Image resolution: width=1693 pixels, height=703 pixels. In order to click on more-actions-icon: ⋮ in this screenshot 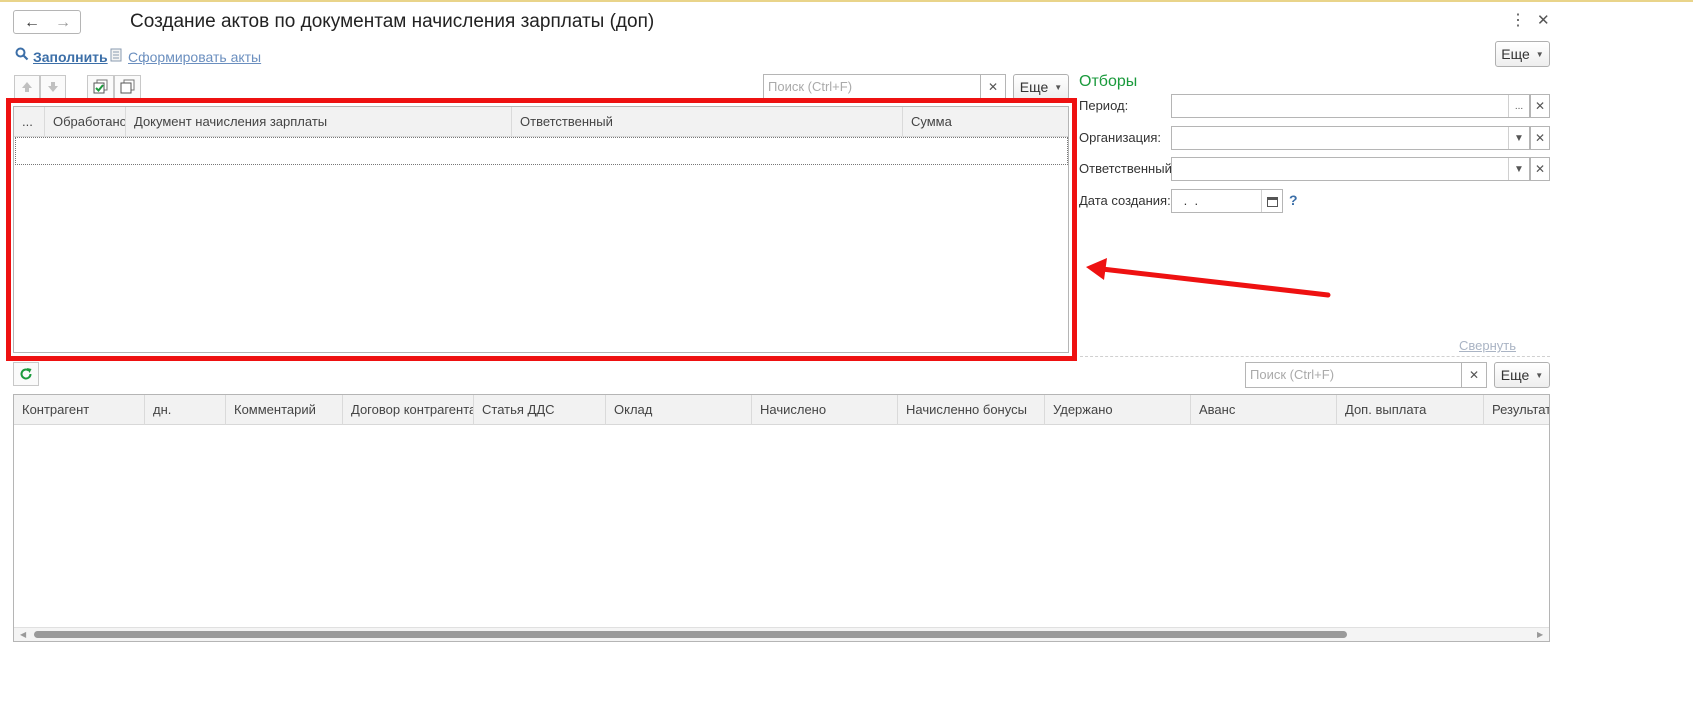, I will do `click(1518, 20)`.